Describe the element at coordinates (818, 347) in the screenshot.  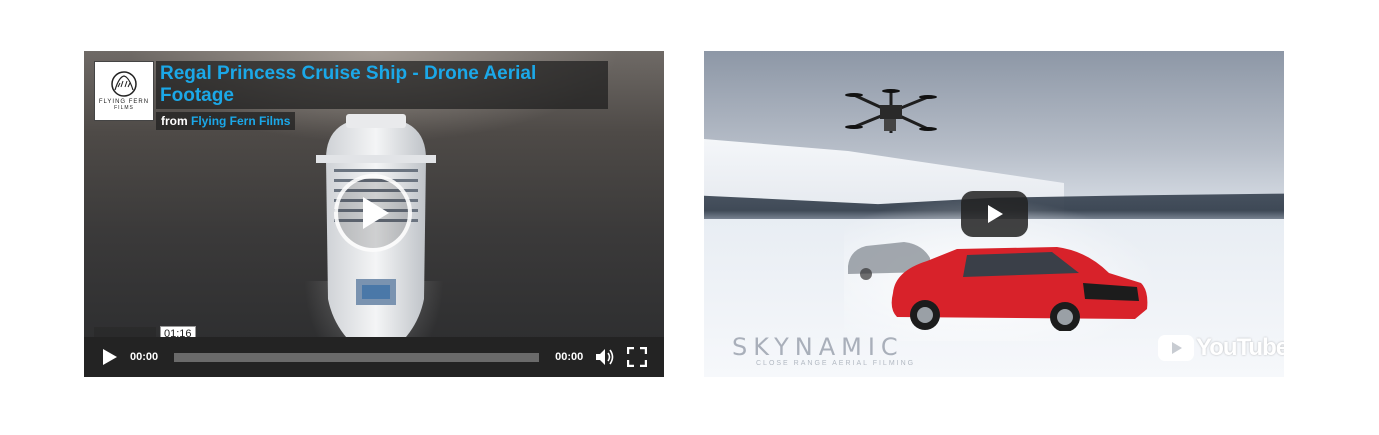
I see `skynamic-watermark: SKYNAMIC` at that location.